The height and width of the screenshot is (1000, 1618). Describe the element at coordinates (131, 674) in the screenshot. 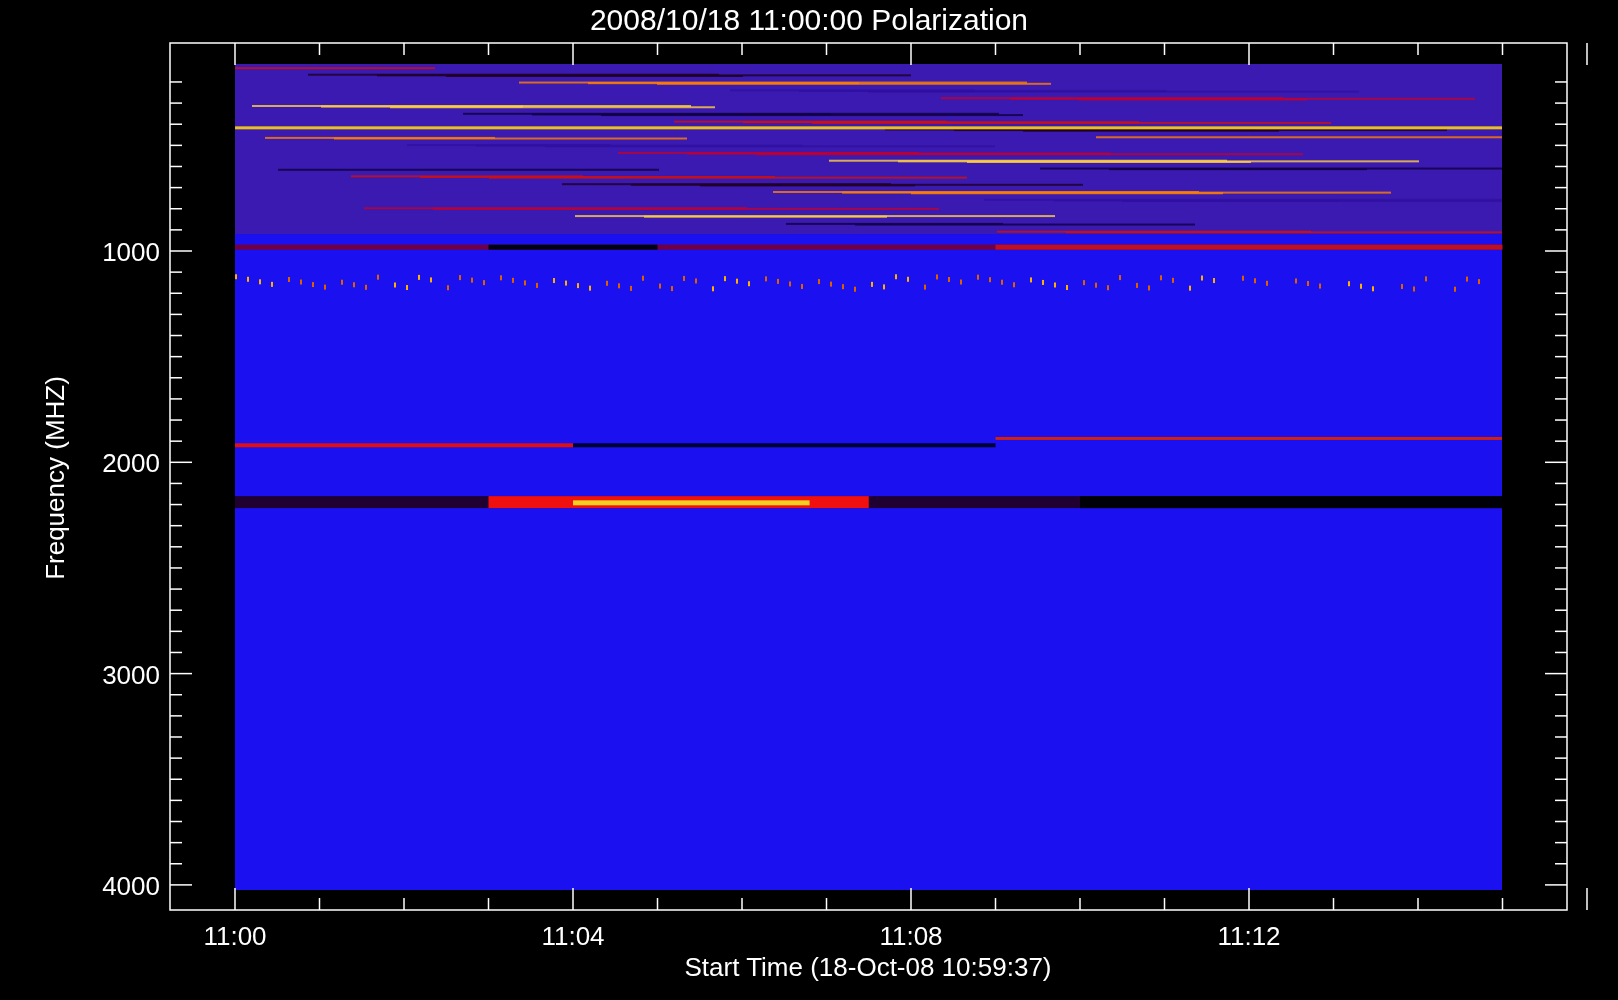

I see `y-tick-label: 3000` at that location.